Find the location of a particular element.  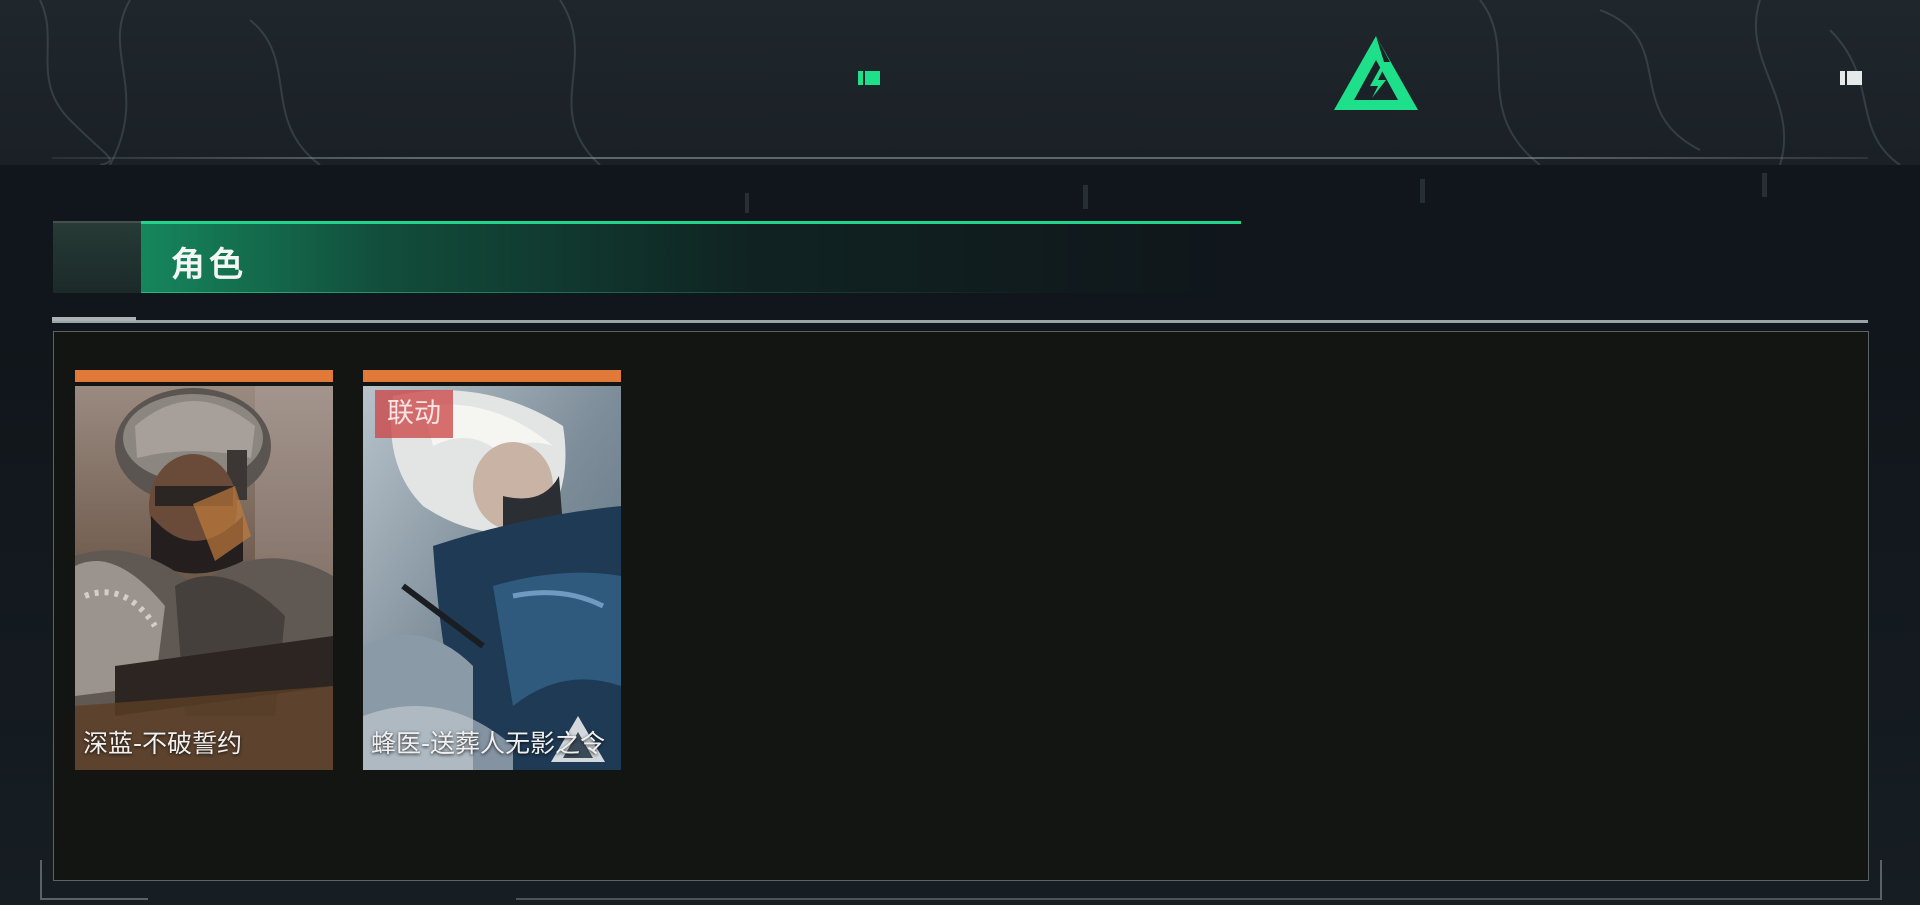

title-bar-cap is located at coordinates (97, 257).